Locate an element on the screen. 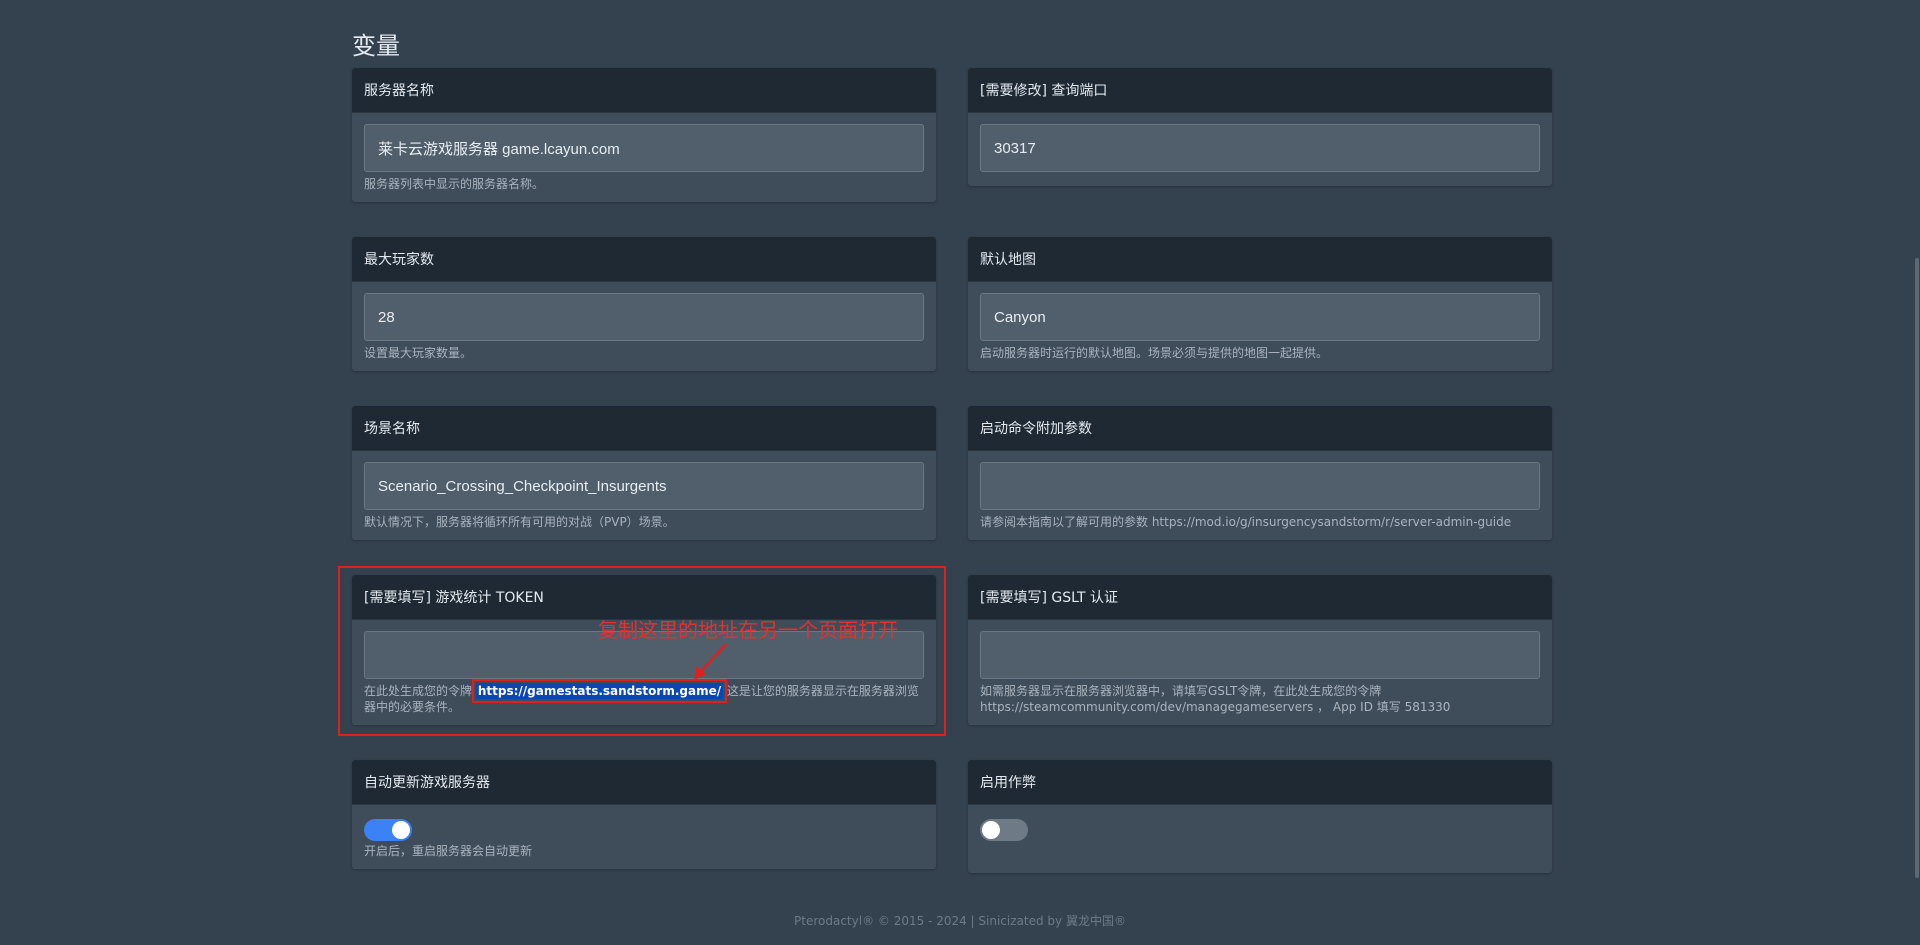 The image size is (1920, 945). variable-card-cheats: 启用作弊 is located at coordinates (1260, 816).